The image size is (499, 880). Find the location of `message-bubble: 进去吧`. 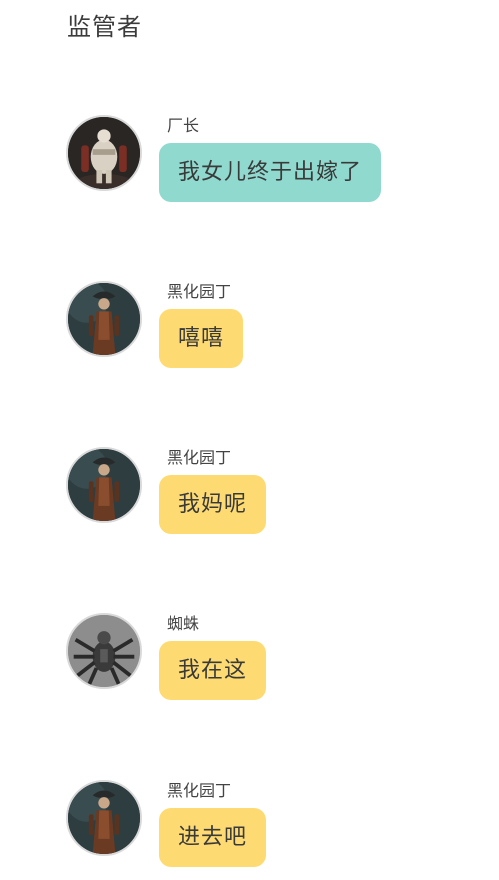

message-bubble: 进去吧 is located at coordinates (213, 837).